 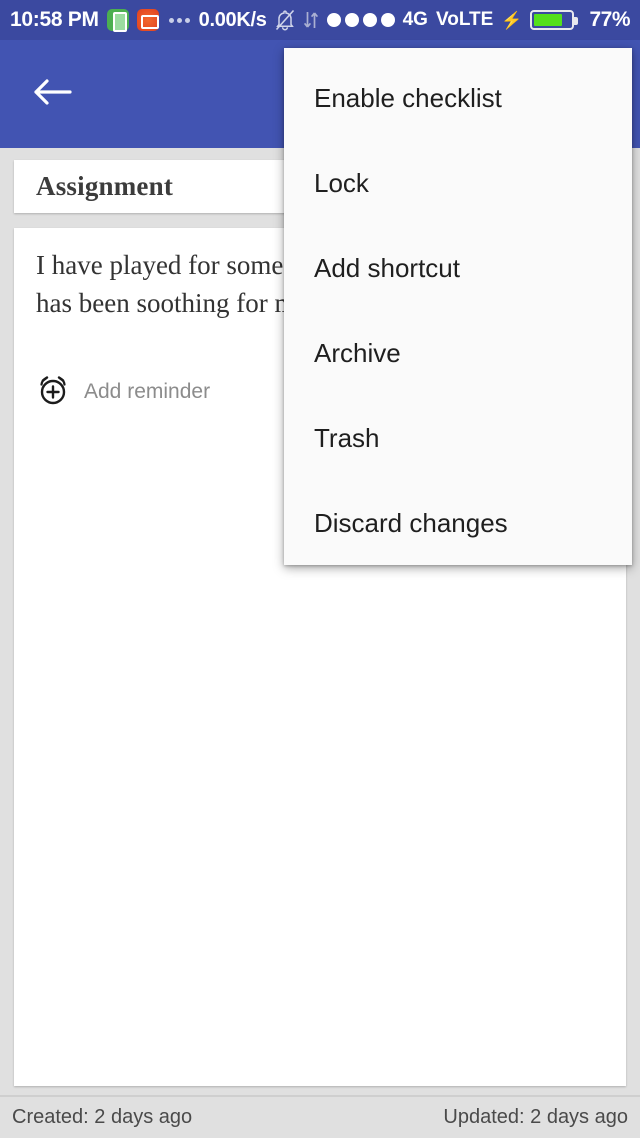 What do you see at coordinates (554, 20) in the screenshot?
I see `battery-icon` at bounding box center [554, 20].